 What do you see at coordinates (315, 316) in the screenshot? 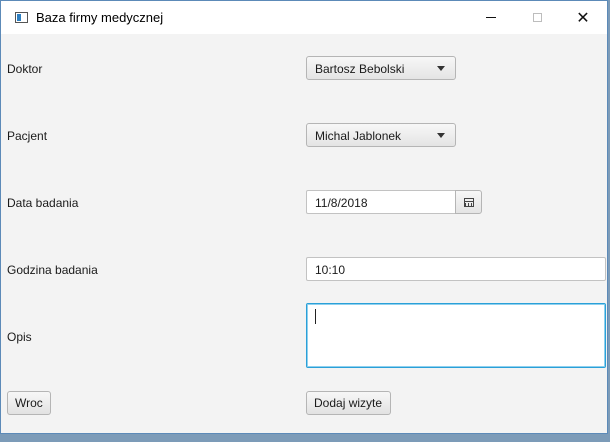
I see `text-caret` at bounding box center [315, 316].